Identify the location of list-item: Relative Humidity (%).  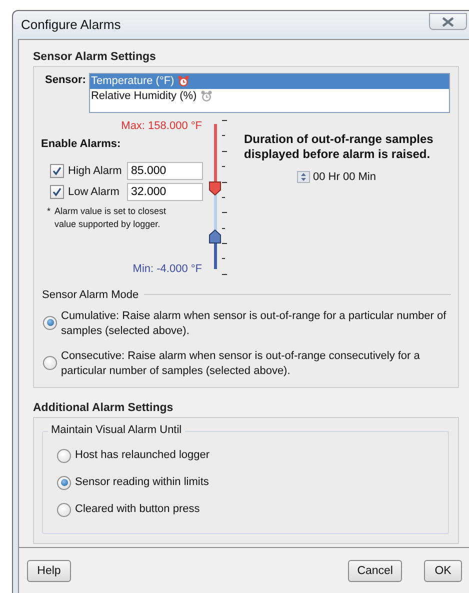
(151, 96).